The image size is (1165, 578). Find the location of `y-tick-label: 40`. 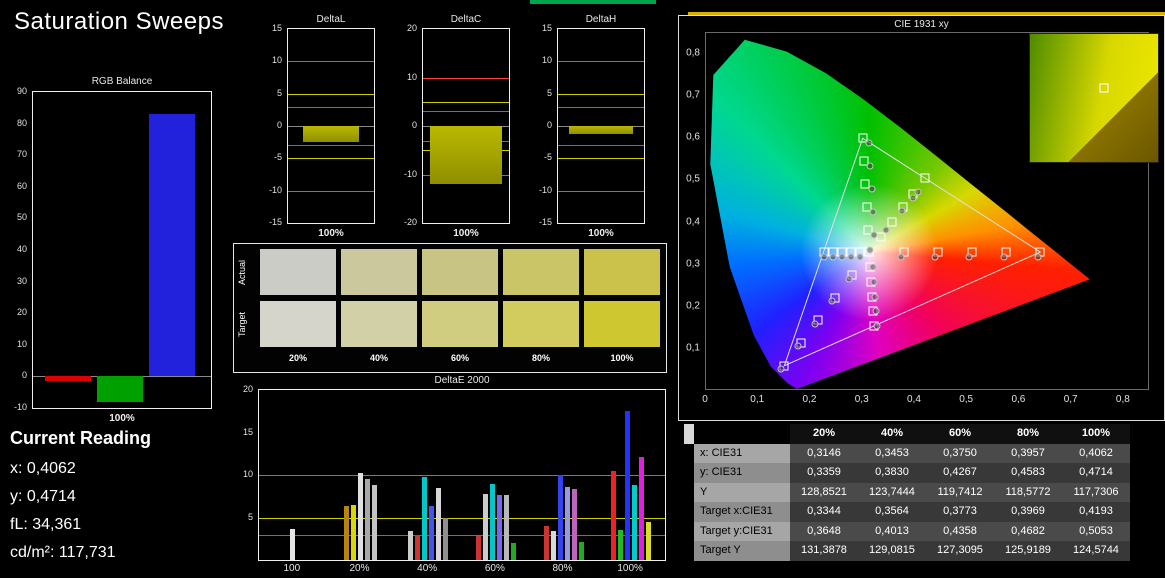

y-tick-label: 40 is located at coordinates (21, 249).